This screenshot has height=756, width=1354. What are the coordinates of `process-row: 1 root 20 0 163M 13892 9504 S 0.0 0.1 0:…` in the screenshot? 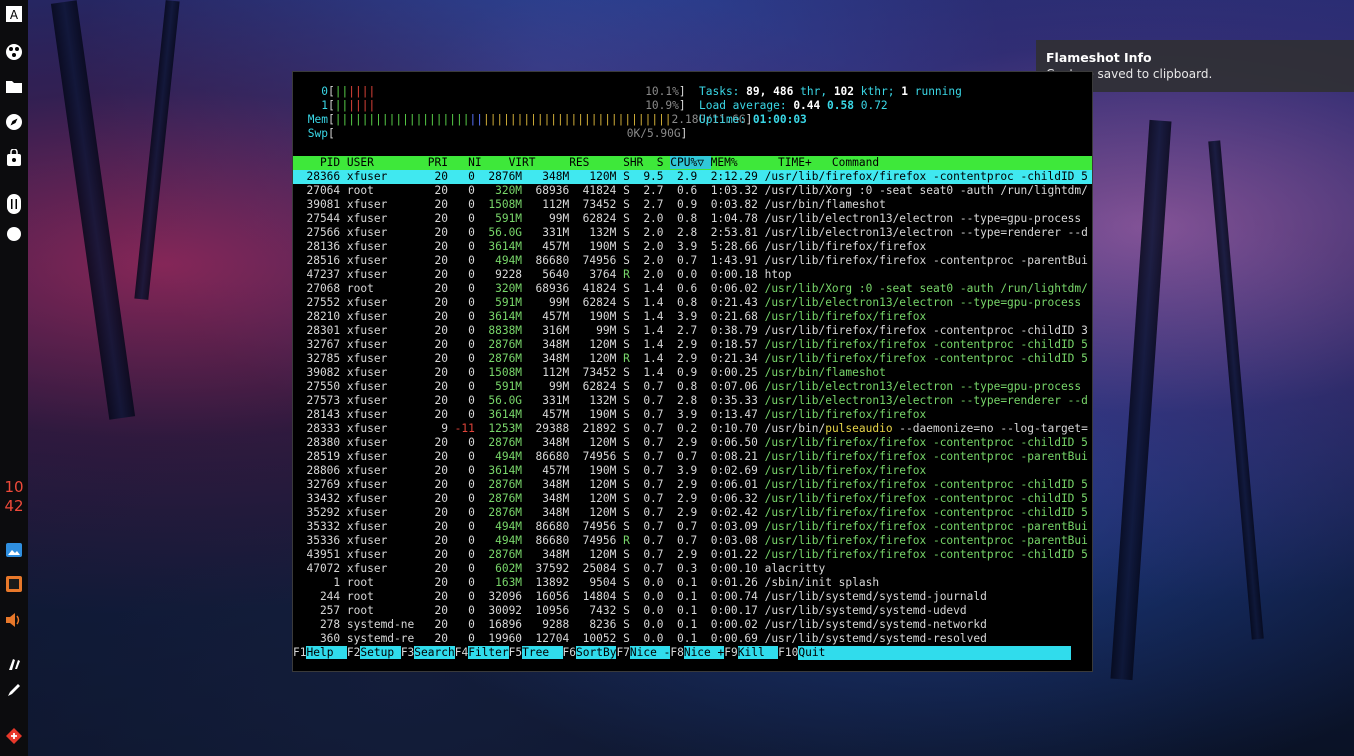 It's located at (692, 583).